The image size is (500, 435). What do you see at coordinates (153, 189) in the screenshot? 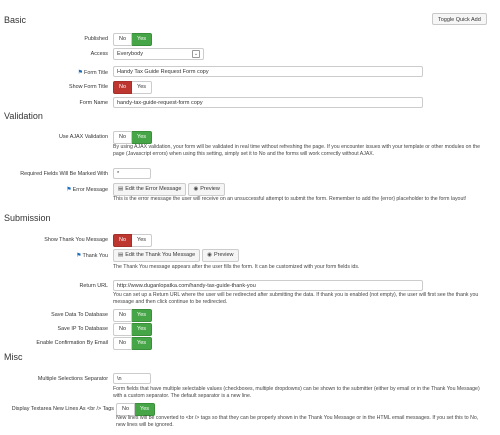
I see `edit-error-message-label: Edit the Error Message` at bounding box center [153, 189].